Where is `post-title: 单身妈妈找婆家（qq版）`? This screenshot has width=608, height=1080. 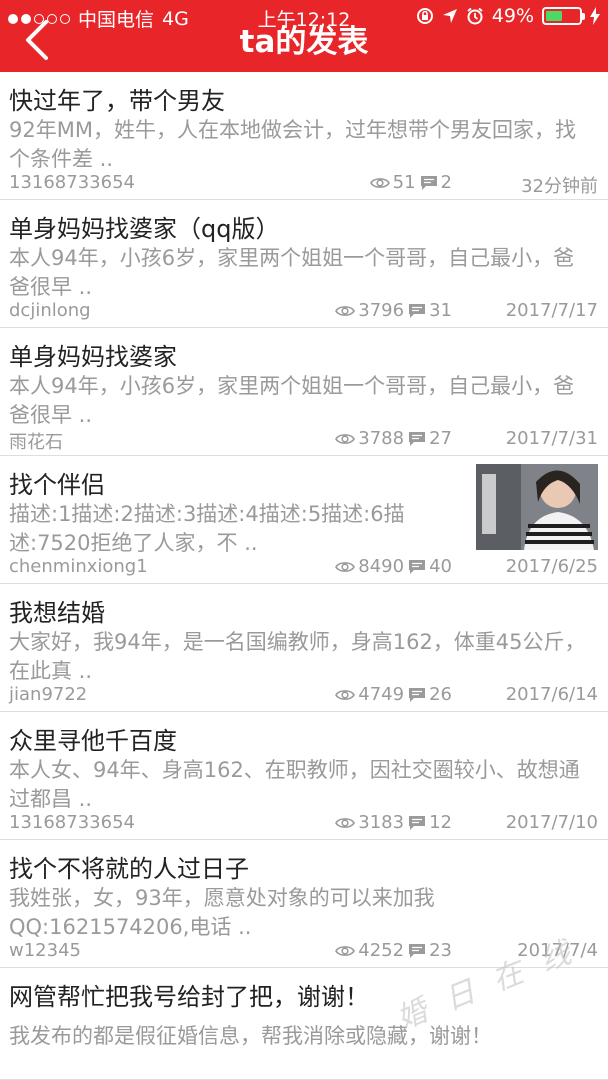 post-title: 单身妈妈找婆家（qq版） is located at coordinates (144, 229).